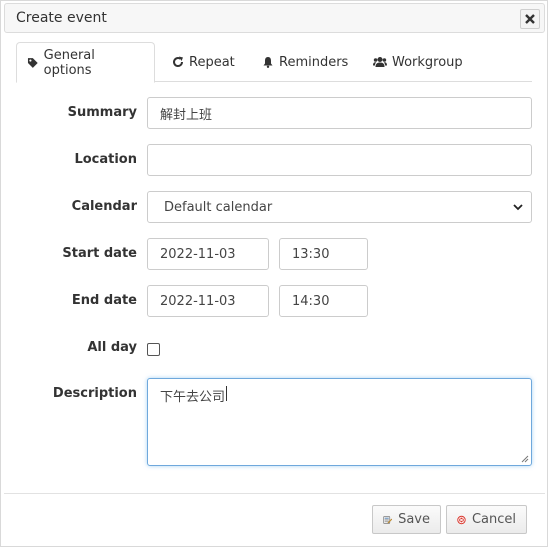 Image resolution: width=548 pixels, height=547 pixels. What do you see at coordinates (493, 519) in the screenshot?
I see `cancel-label: Cancel` at bounding box center [493, 519].